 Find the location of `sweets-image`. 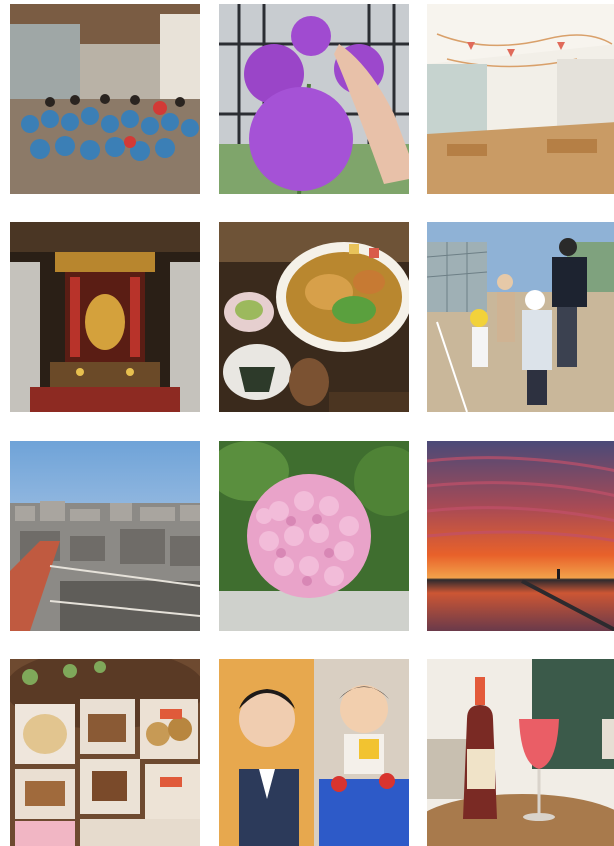

sweets-image is located at coordinates (105, 752).